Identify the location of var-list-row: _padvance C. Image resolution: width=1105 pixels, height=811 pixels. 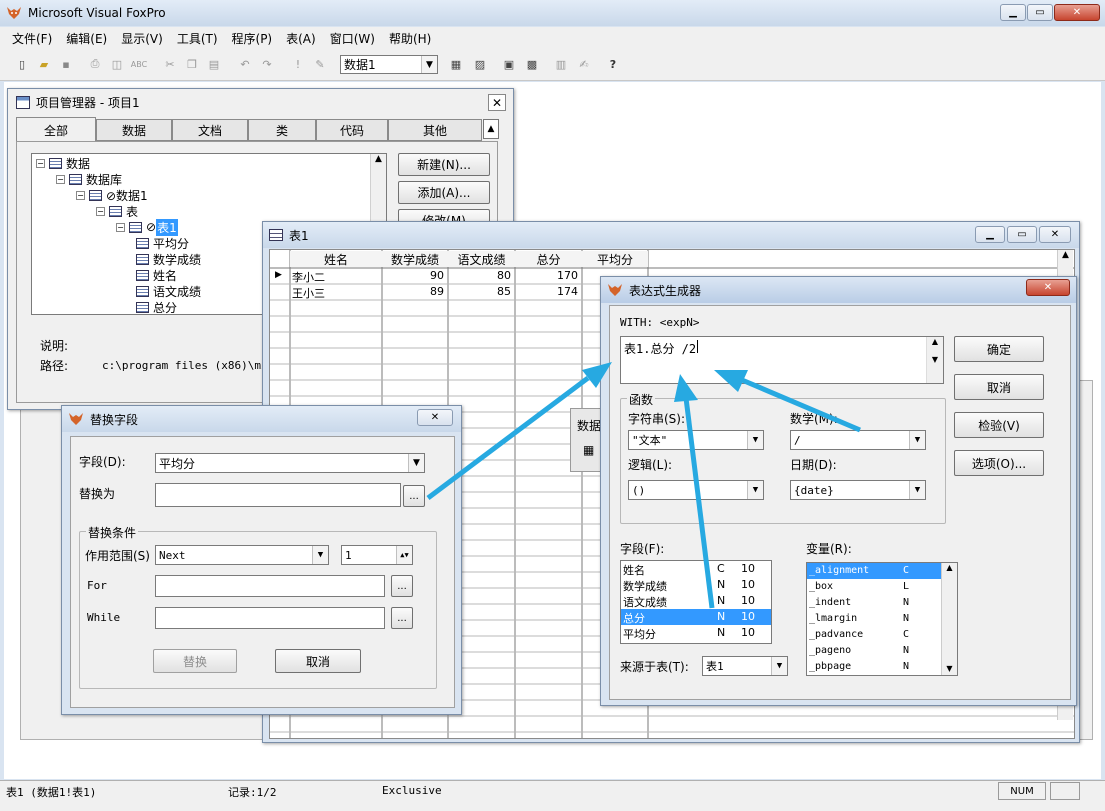
(874, 635).